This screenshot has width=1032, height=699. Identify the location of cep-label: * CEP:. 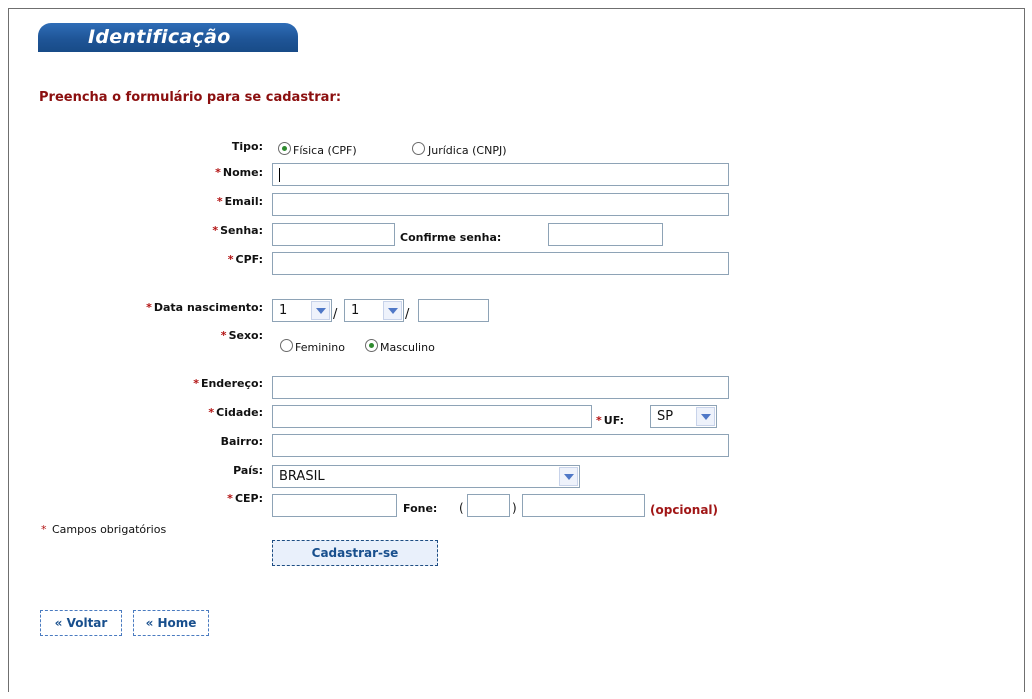
(245, 498).